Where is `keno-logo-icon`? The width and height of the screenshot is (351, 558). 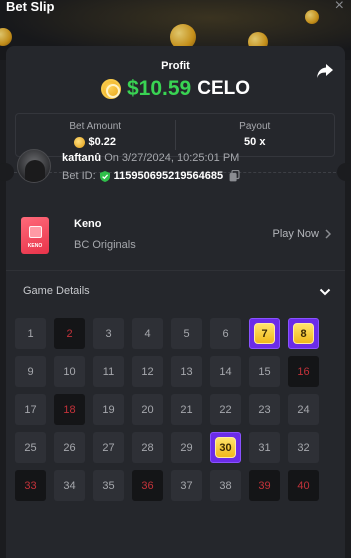 keno-logo-icon is located at coordinates (35, 232).